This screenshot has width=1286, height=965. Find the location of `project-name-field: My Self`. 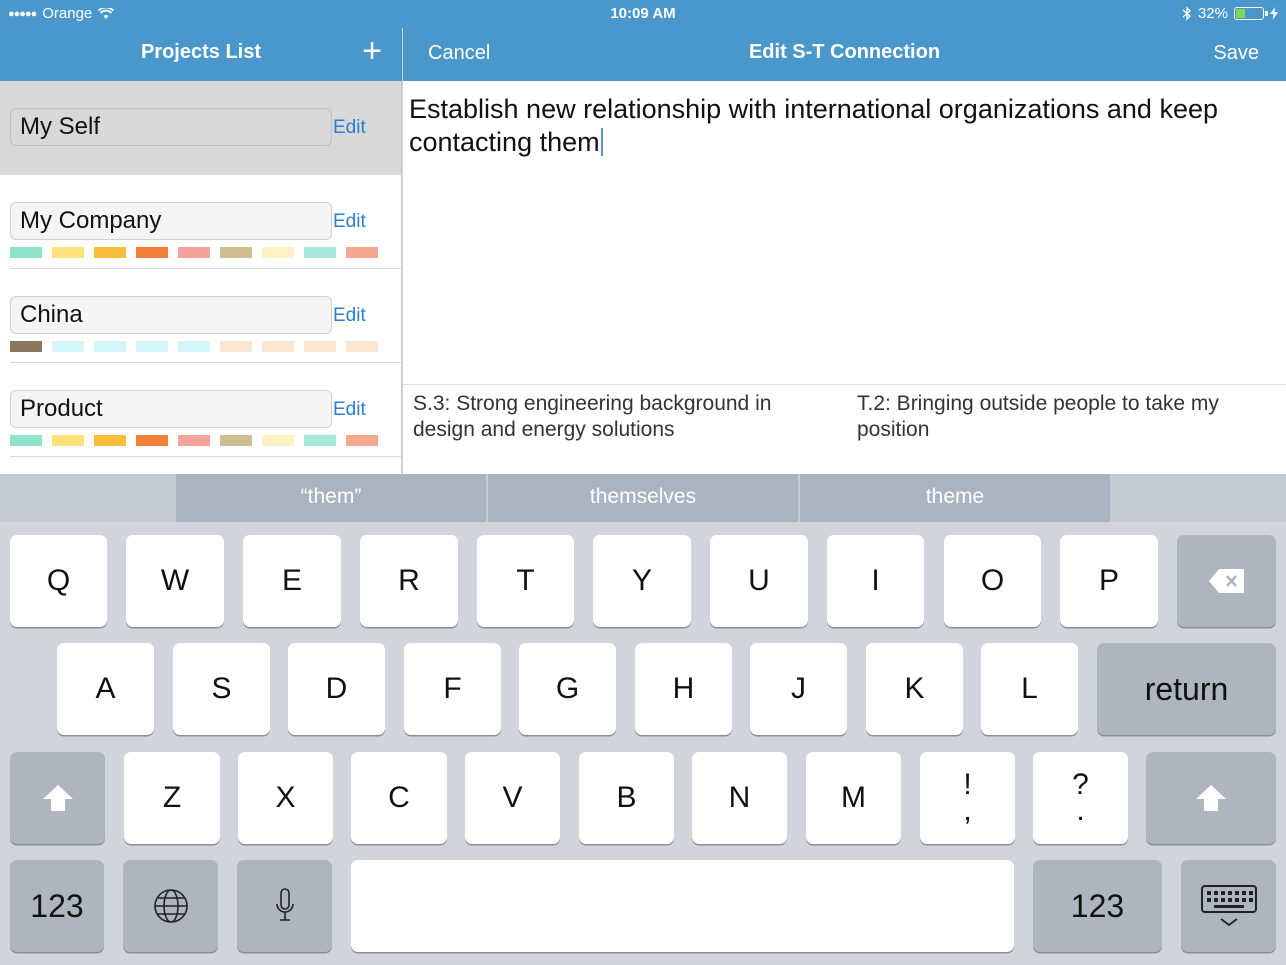

project-name-field: My Self is located at coordinates (171, 127).